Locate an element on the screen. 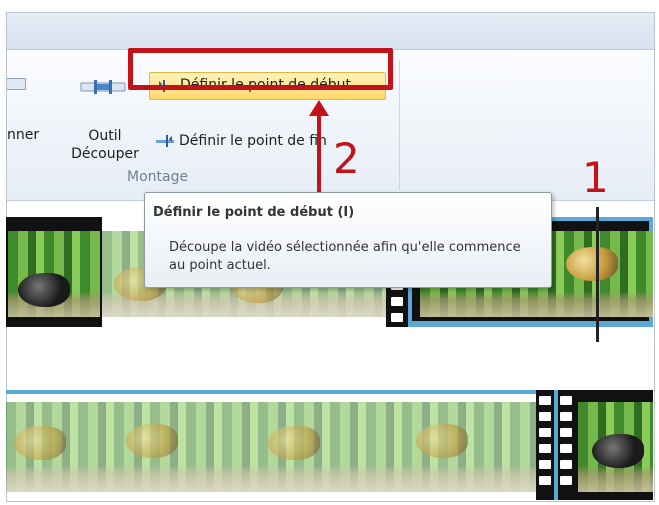  set-end-point-icon is located at coordinates (165, 141).